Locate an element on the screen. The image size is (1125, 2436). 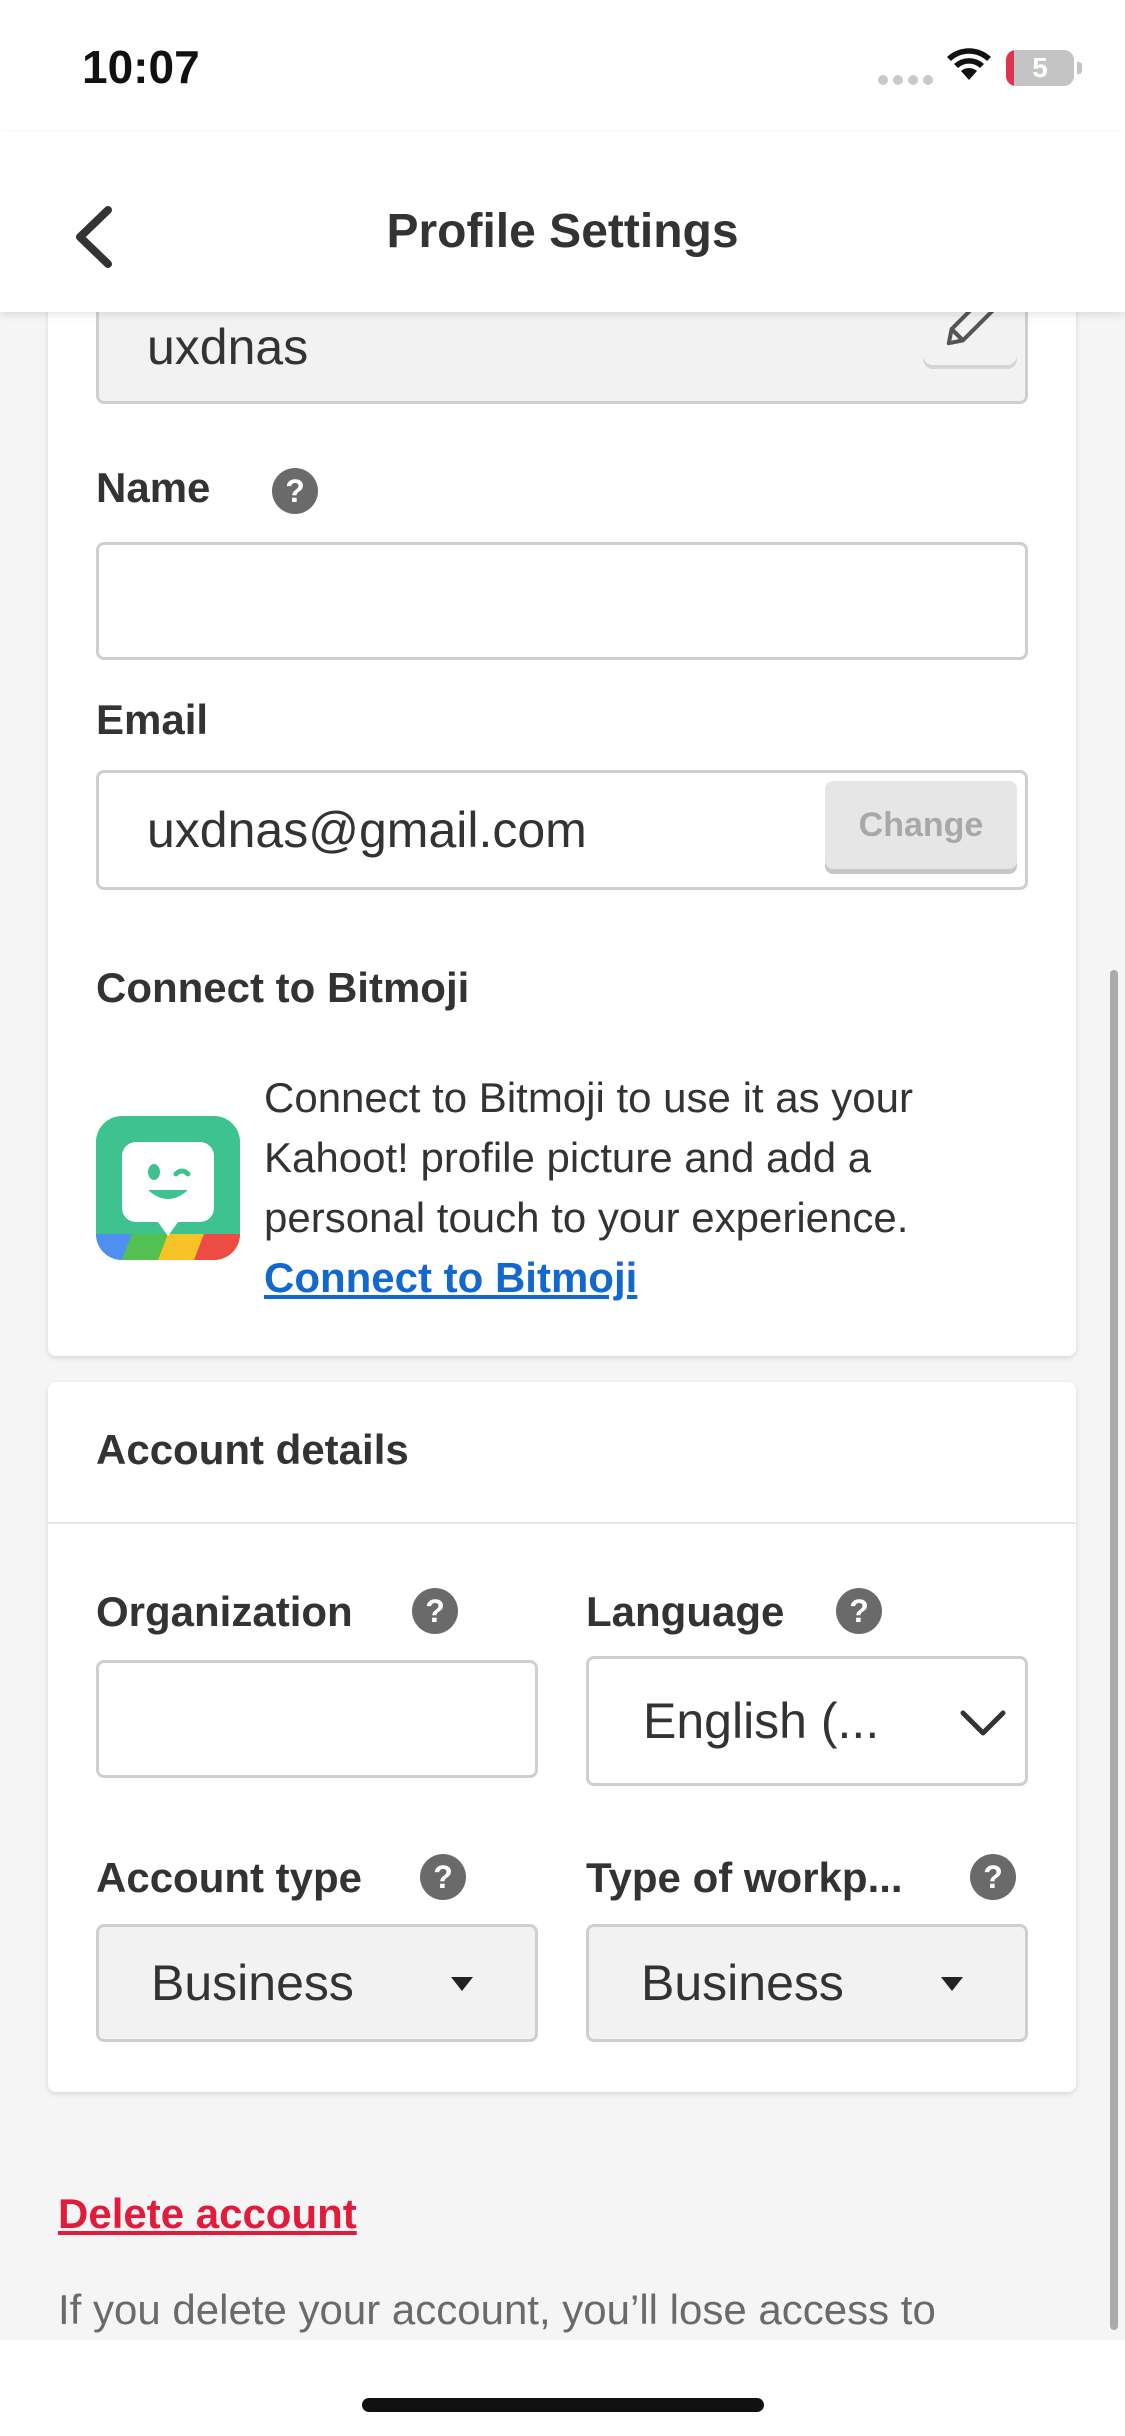
delete-account-link: Delete account is located at coordinates (207, 2214).